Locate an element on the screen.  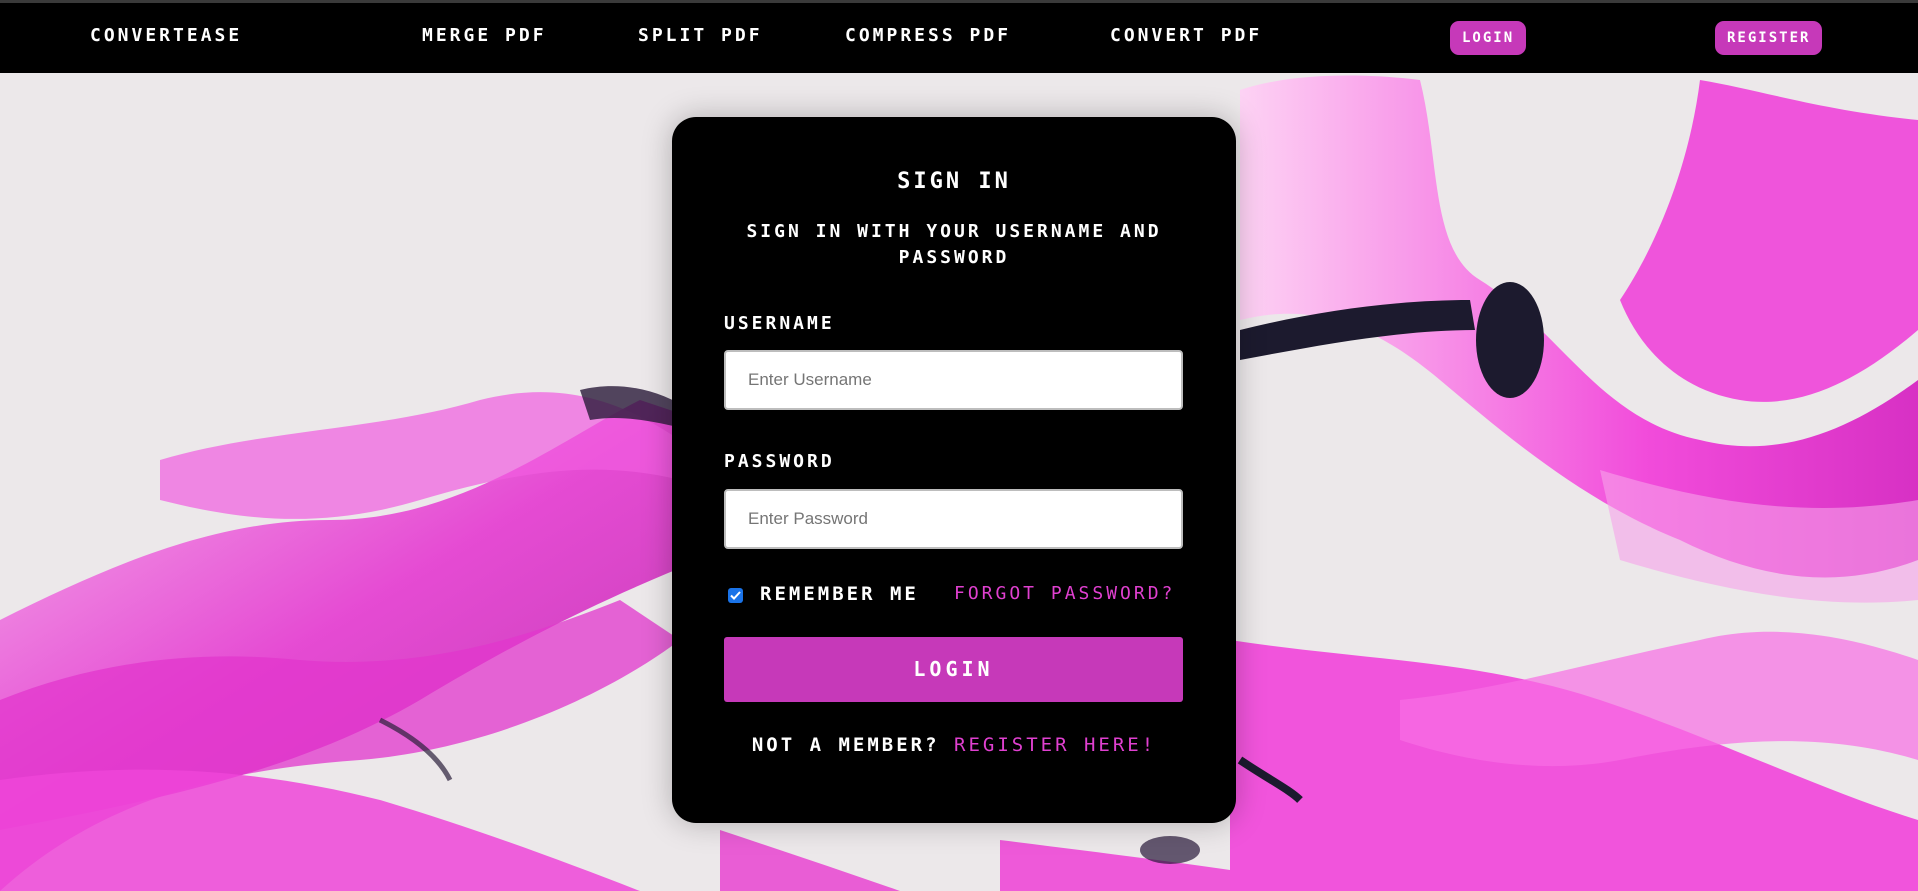
sign-in-title: Sign In is located at coordinates (954, 181).